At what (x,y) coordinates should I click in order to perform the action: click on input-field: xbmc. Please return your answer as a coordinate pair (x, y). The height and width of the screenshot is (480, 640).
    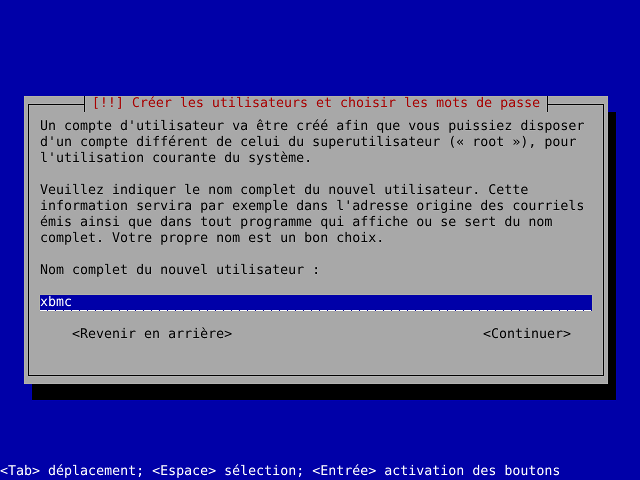
    Looking at the image, I should click on (316, 303).